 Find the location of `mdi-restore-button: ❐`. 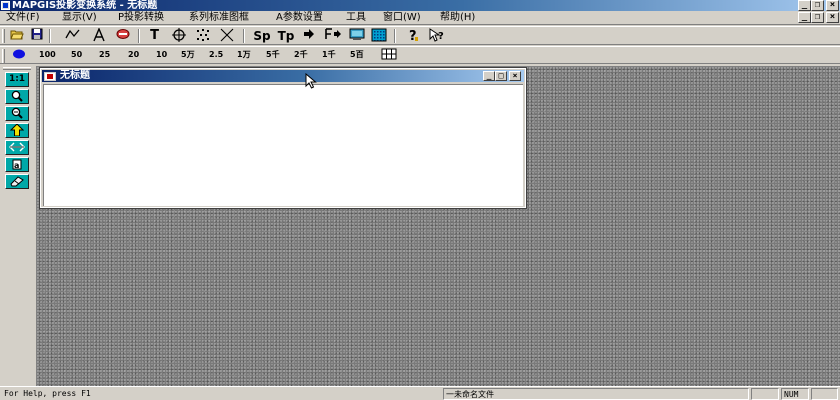

mdi-restore-button: ❐ is located at coordinates (817, 17).